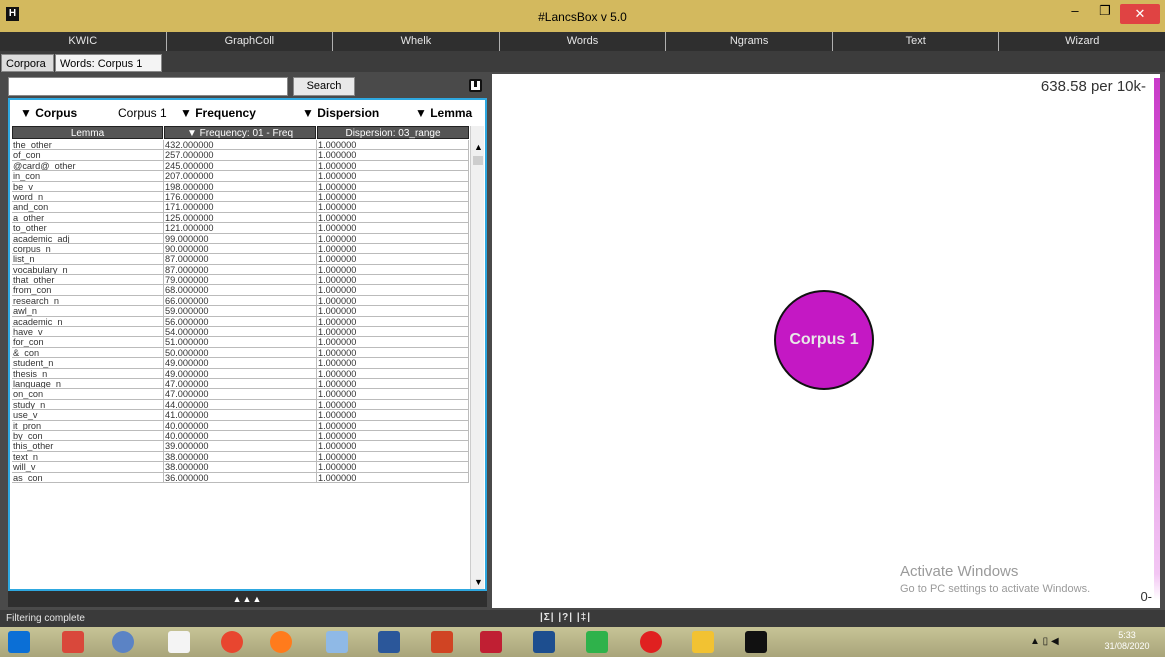 The image size is (1165, 657). Describe the element at coordinates (240, 186) in the screenshot. I see `table-row: be_v 198.000000 1.000000` at that location.